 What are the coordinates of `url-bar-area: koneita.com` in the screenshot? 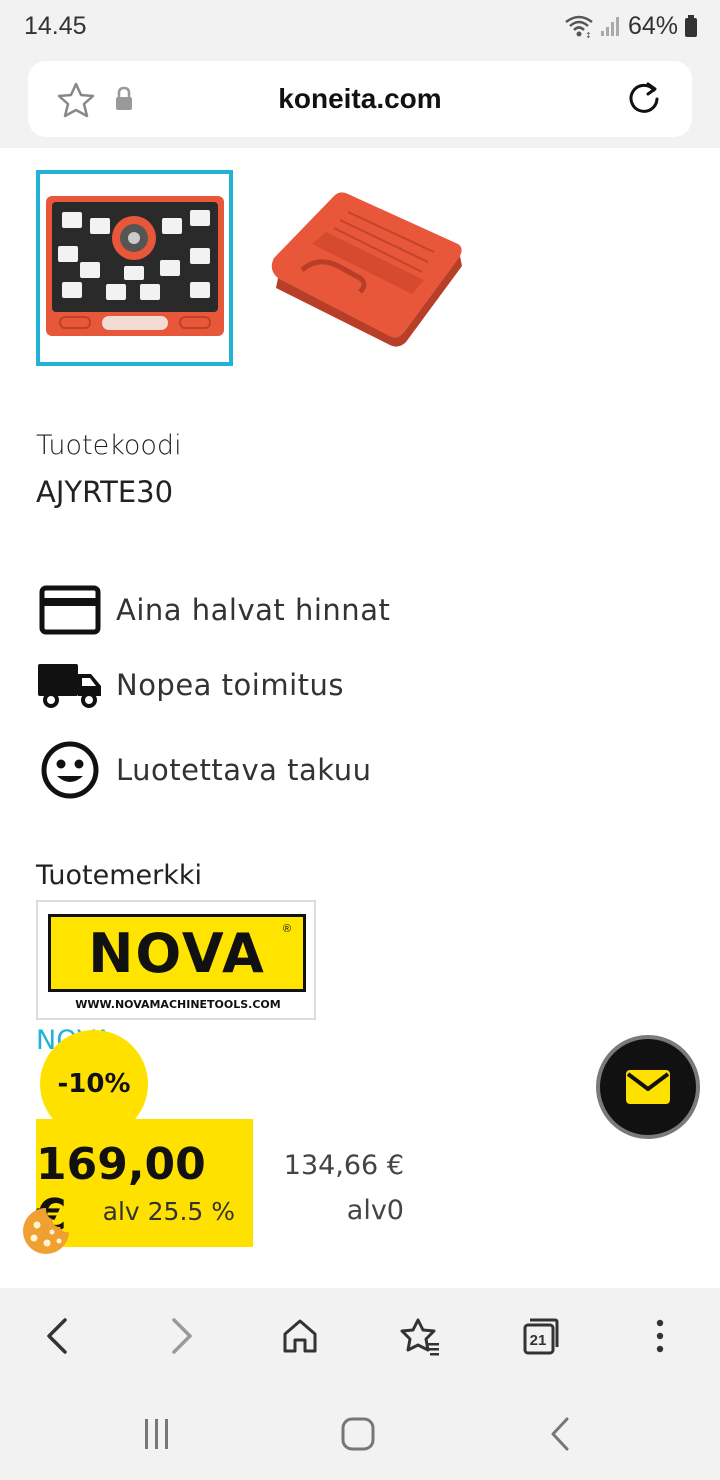 It's located at (360, 100).